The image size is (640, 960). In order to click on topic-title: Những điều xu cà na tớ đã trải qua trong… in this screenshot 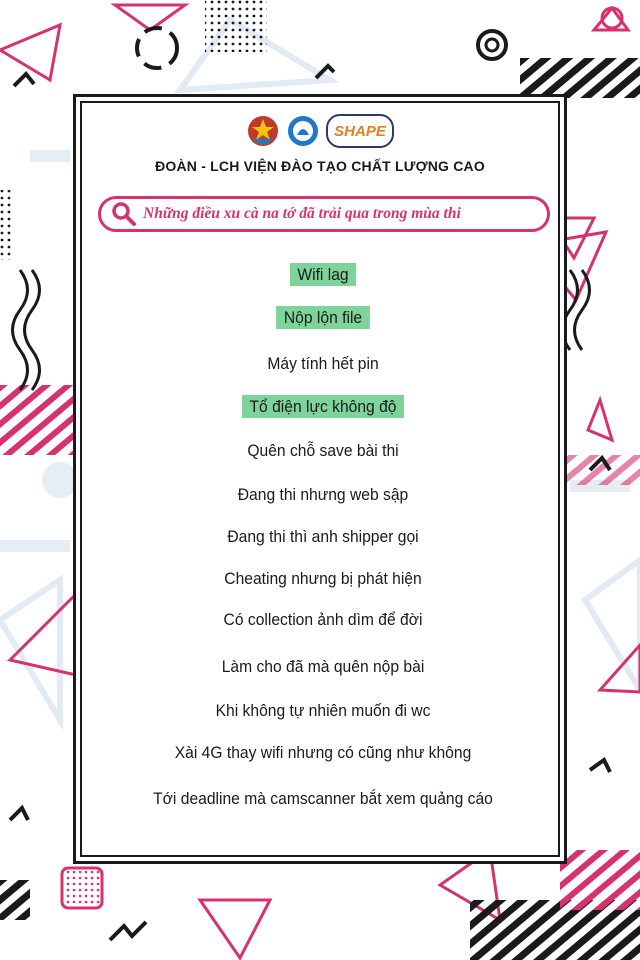, I will do `click(302, 213)`.